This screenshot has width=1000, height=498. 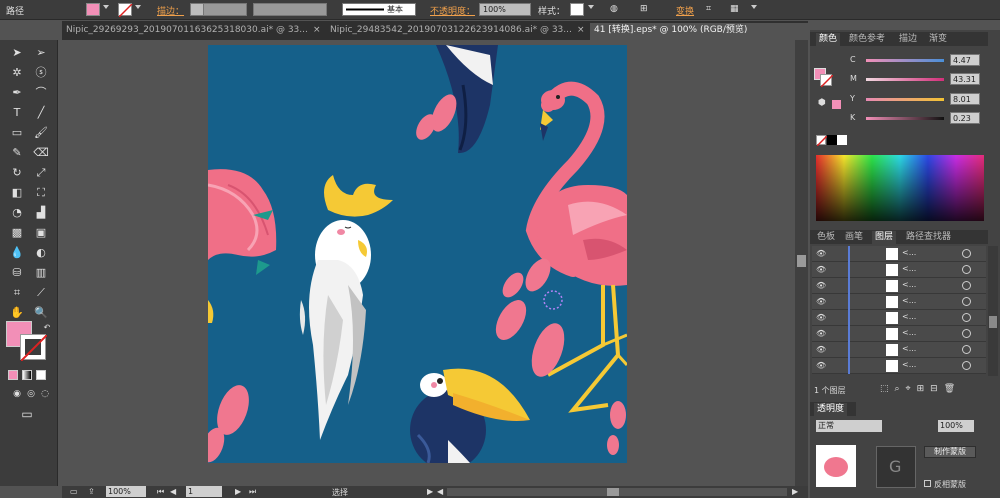 I want to click on slider-value: 43.31, so click(x=965, y=79).